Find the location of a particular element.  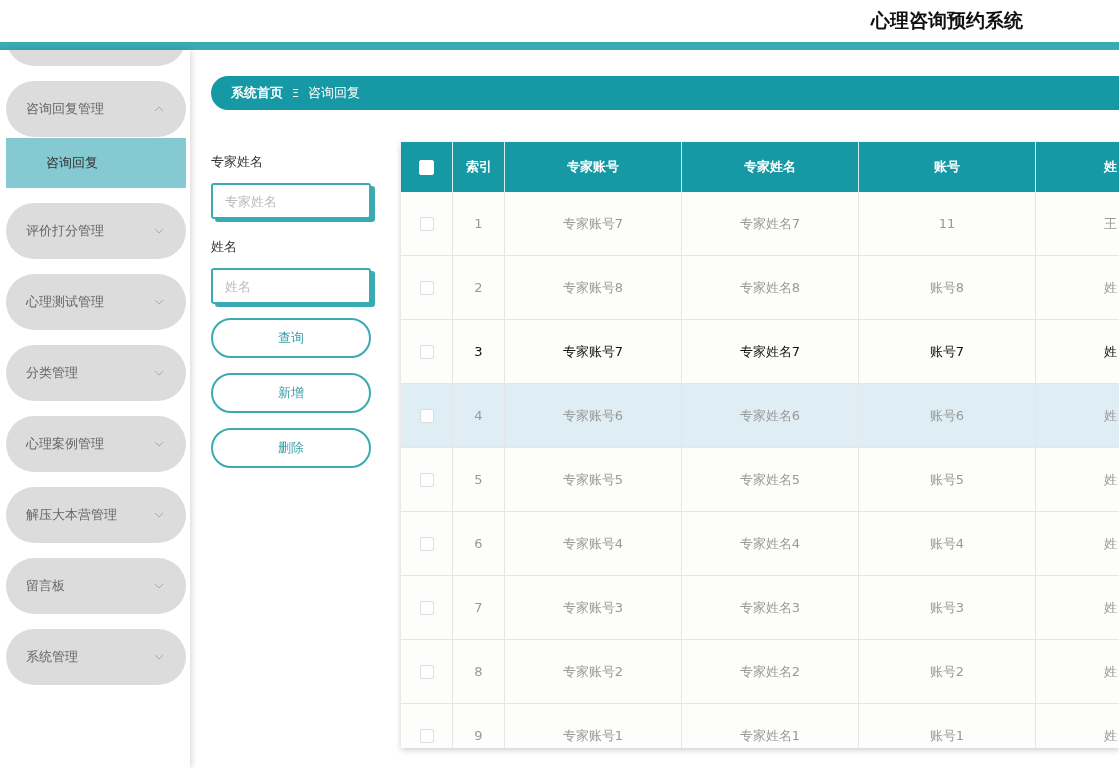

index-cell: 4 is located at coordinates (478, 415).